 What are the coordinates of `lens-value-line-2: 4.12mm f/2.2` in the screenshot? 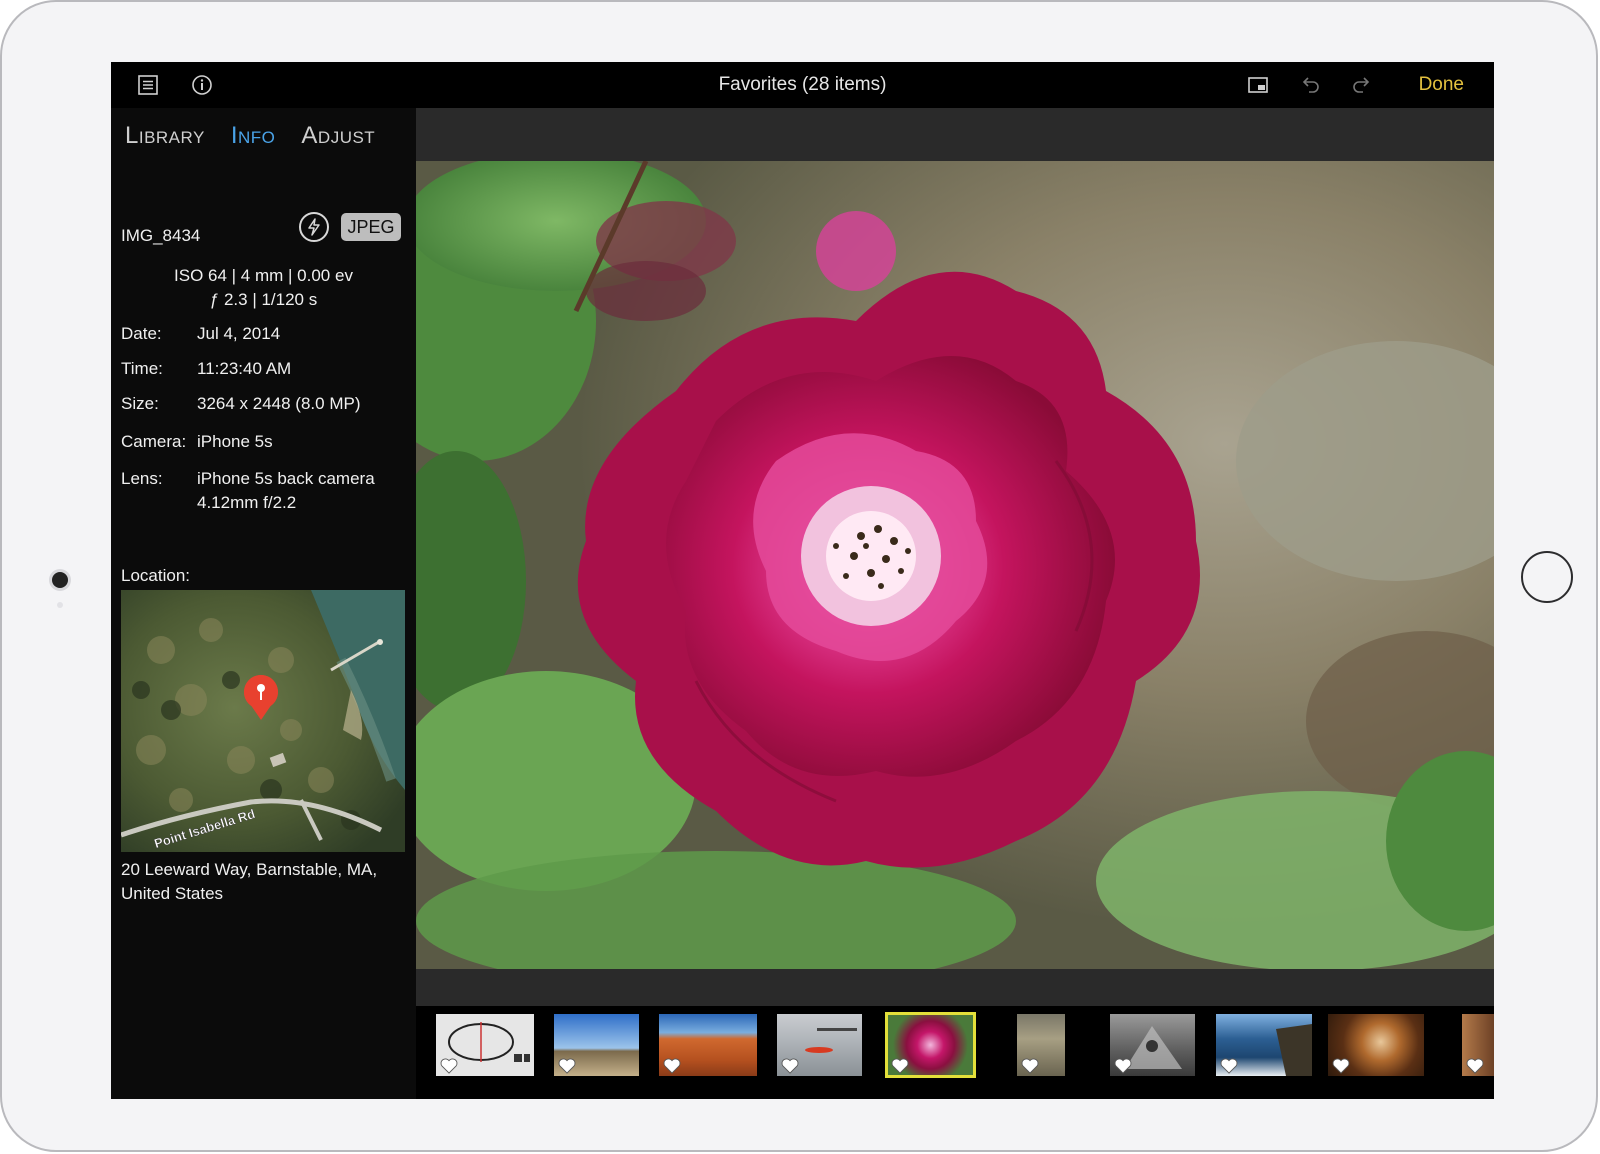 It's located at (247, 502).